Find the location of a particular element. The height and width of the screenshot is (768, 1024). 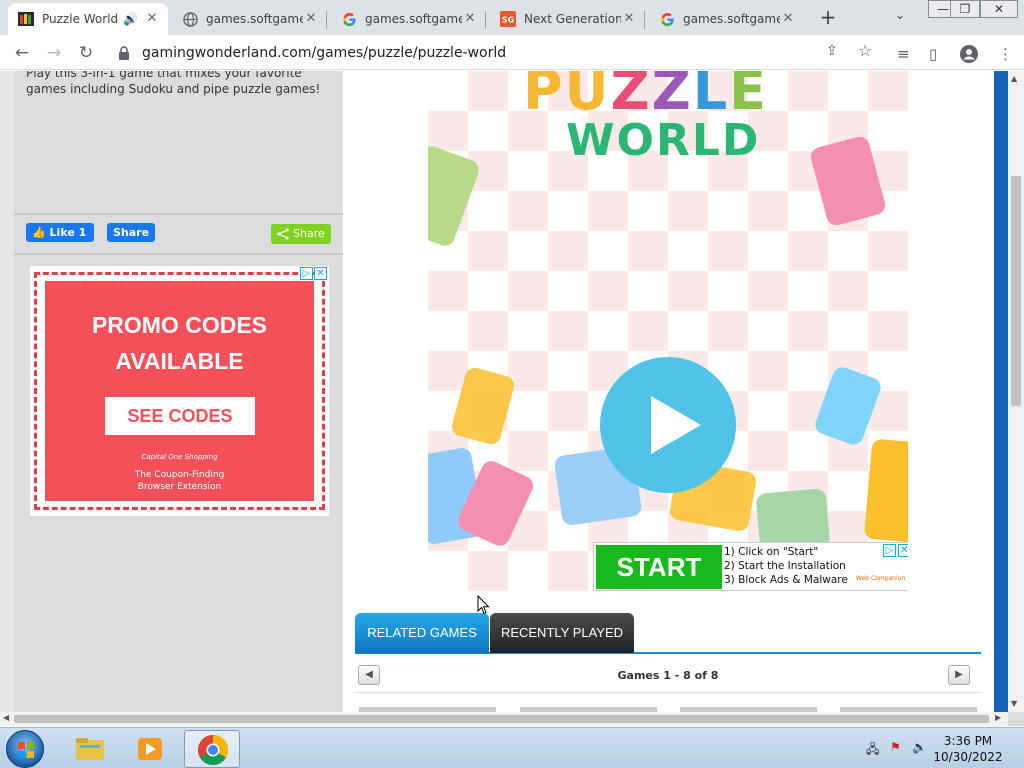

windows-taskbar: 🖧 ⚑ 🔈 3:36 PM 10/30/2022 is located at coordinates (512, 747).